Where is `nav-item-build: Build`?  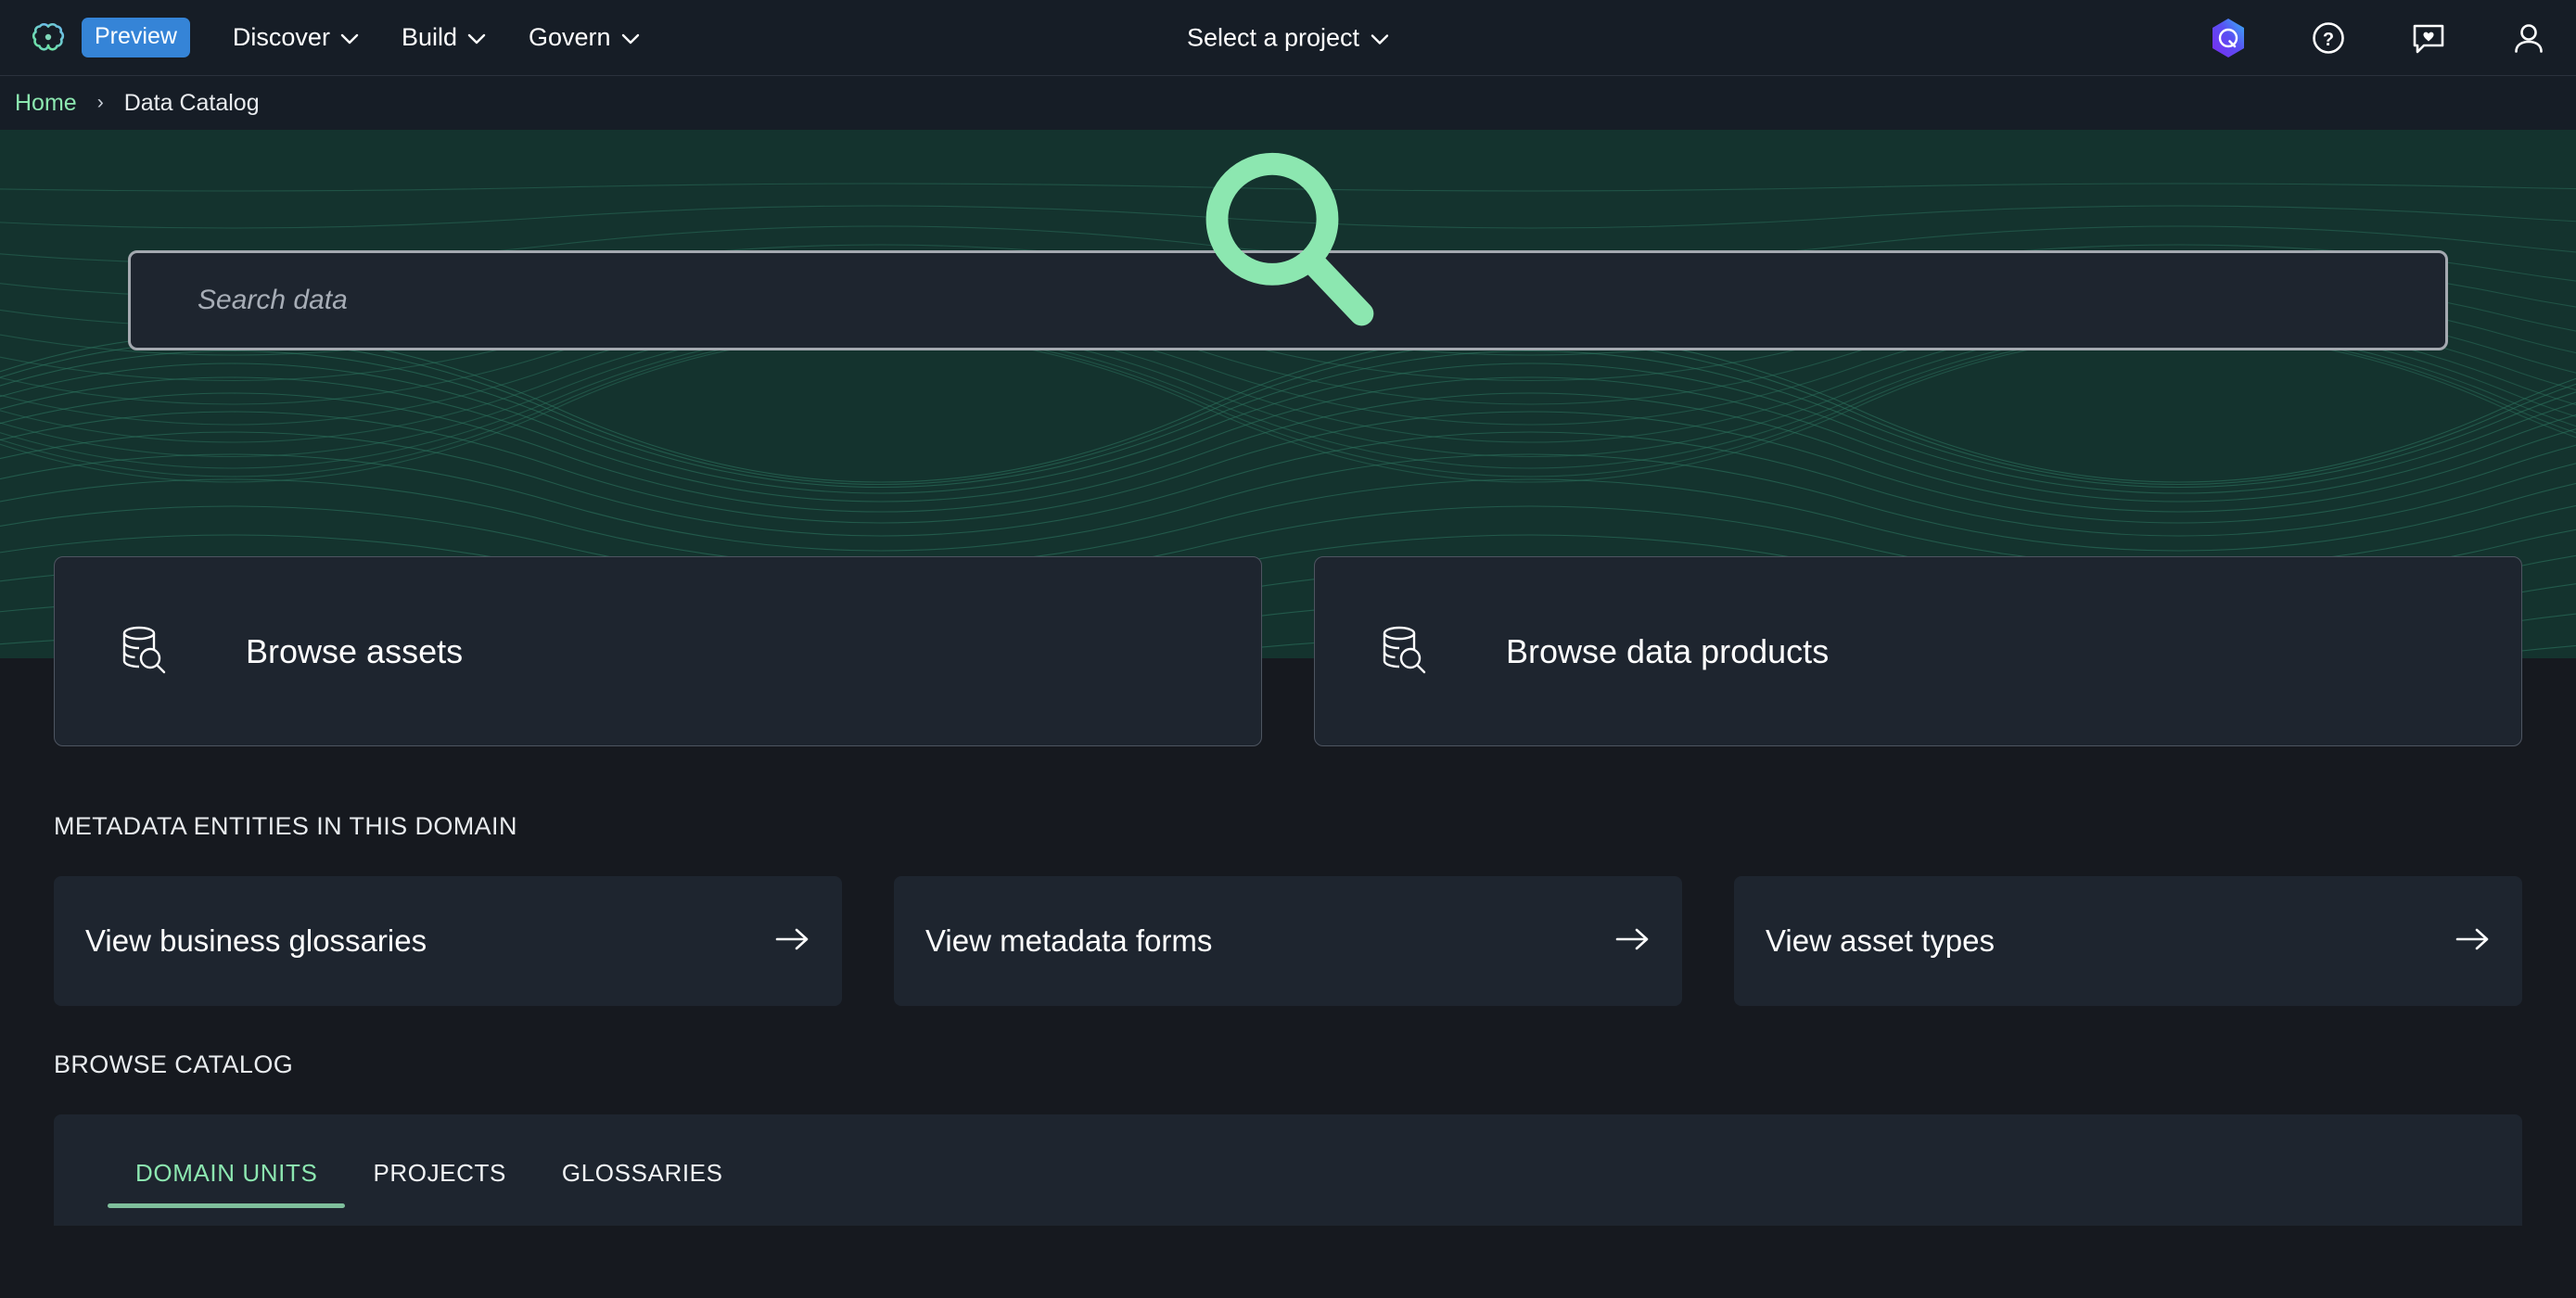 nav-item-build: Build is located at coordinates (444, 38).